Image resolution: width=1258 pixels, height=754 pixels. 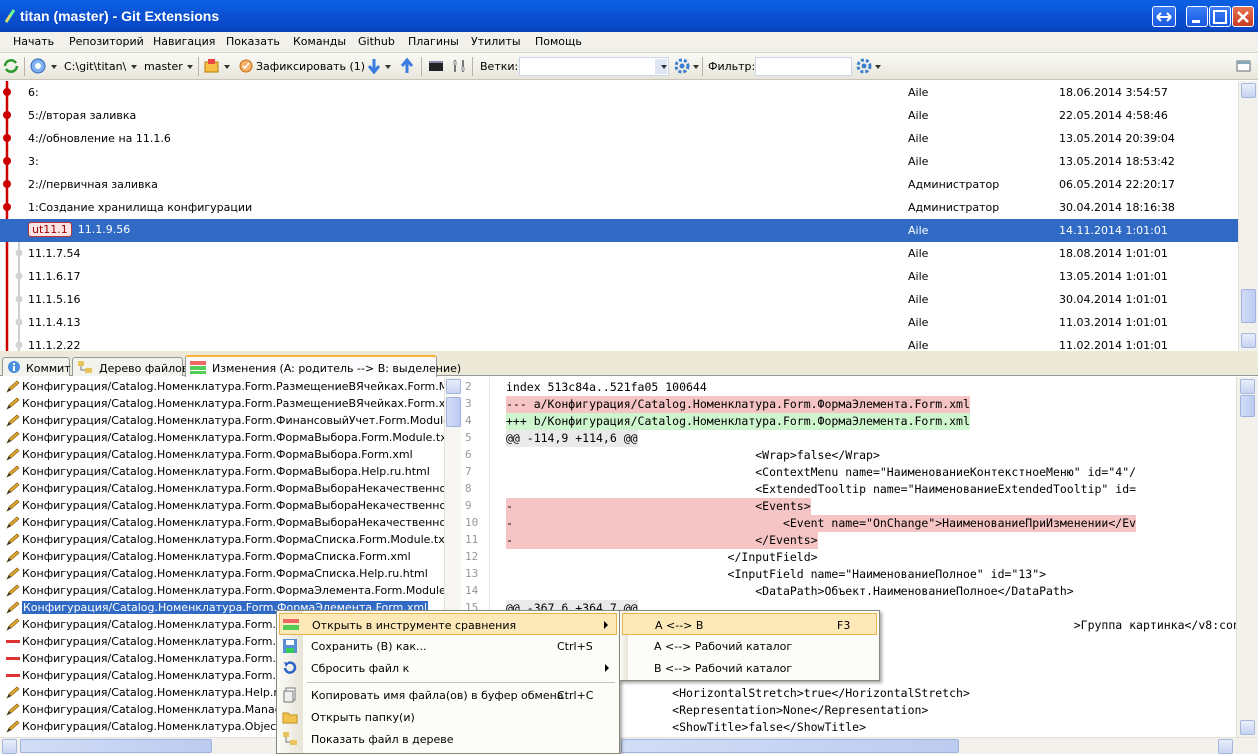 What do you see at coordinates (319, 41) in the screenshot?
I see `menu-commands: Команды` at bounding box center [319, 41].